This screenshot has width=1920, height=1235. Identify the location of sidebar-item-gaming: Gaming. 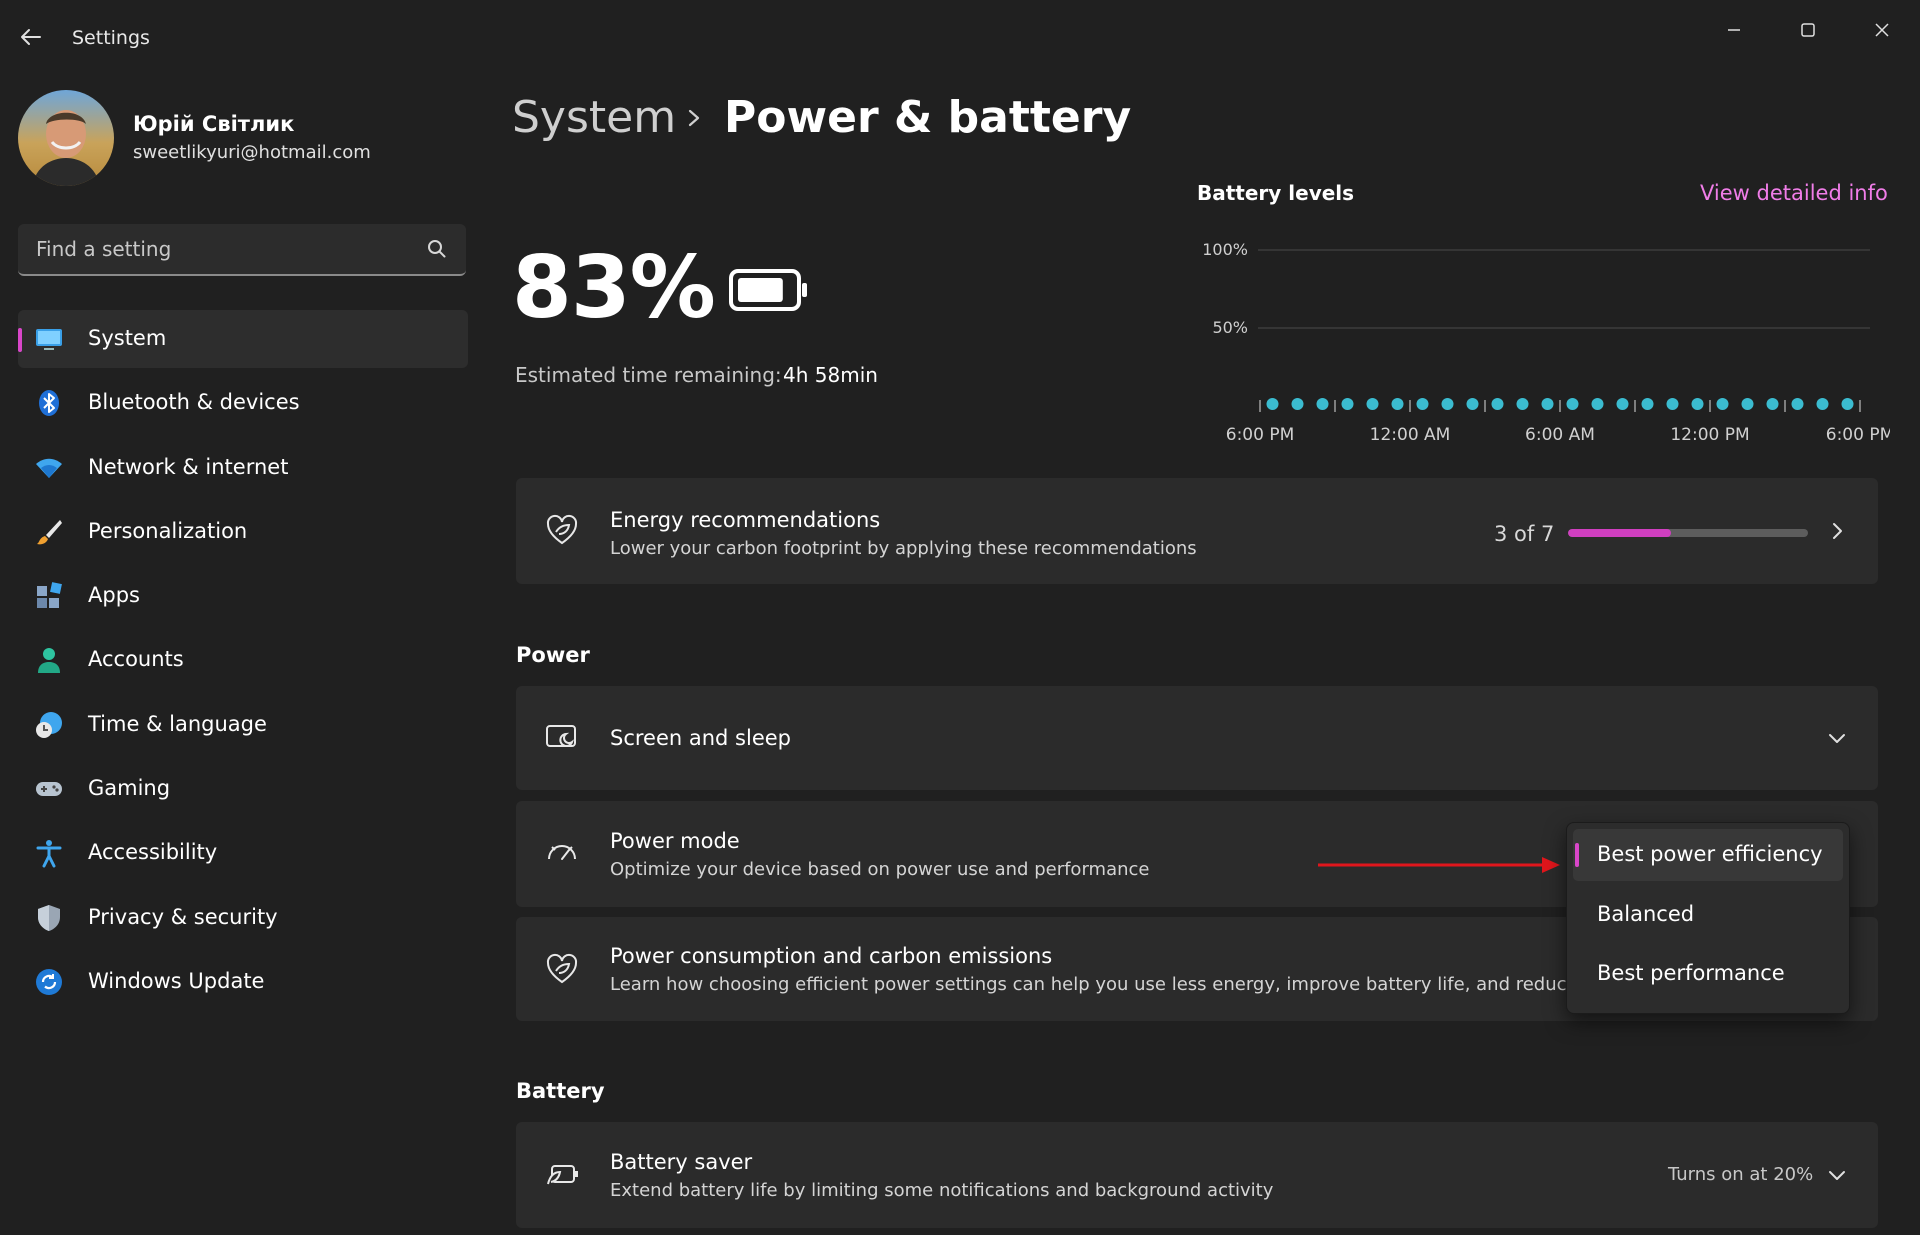
(243, 789).